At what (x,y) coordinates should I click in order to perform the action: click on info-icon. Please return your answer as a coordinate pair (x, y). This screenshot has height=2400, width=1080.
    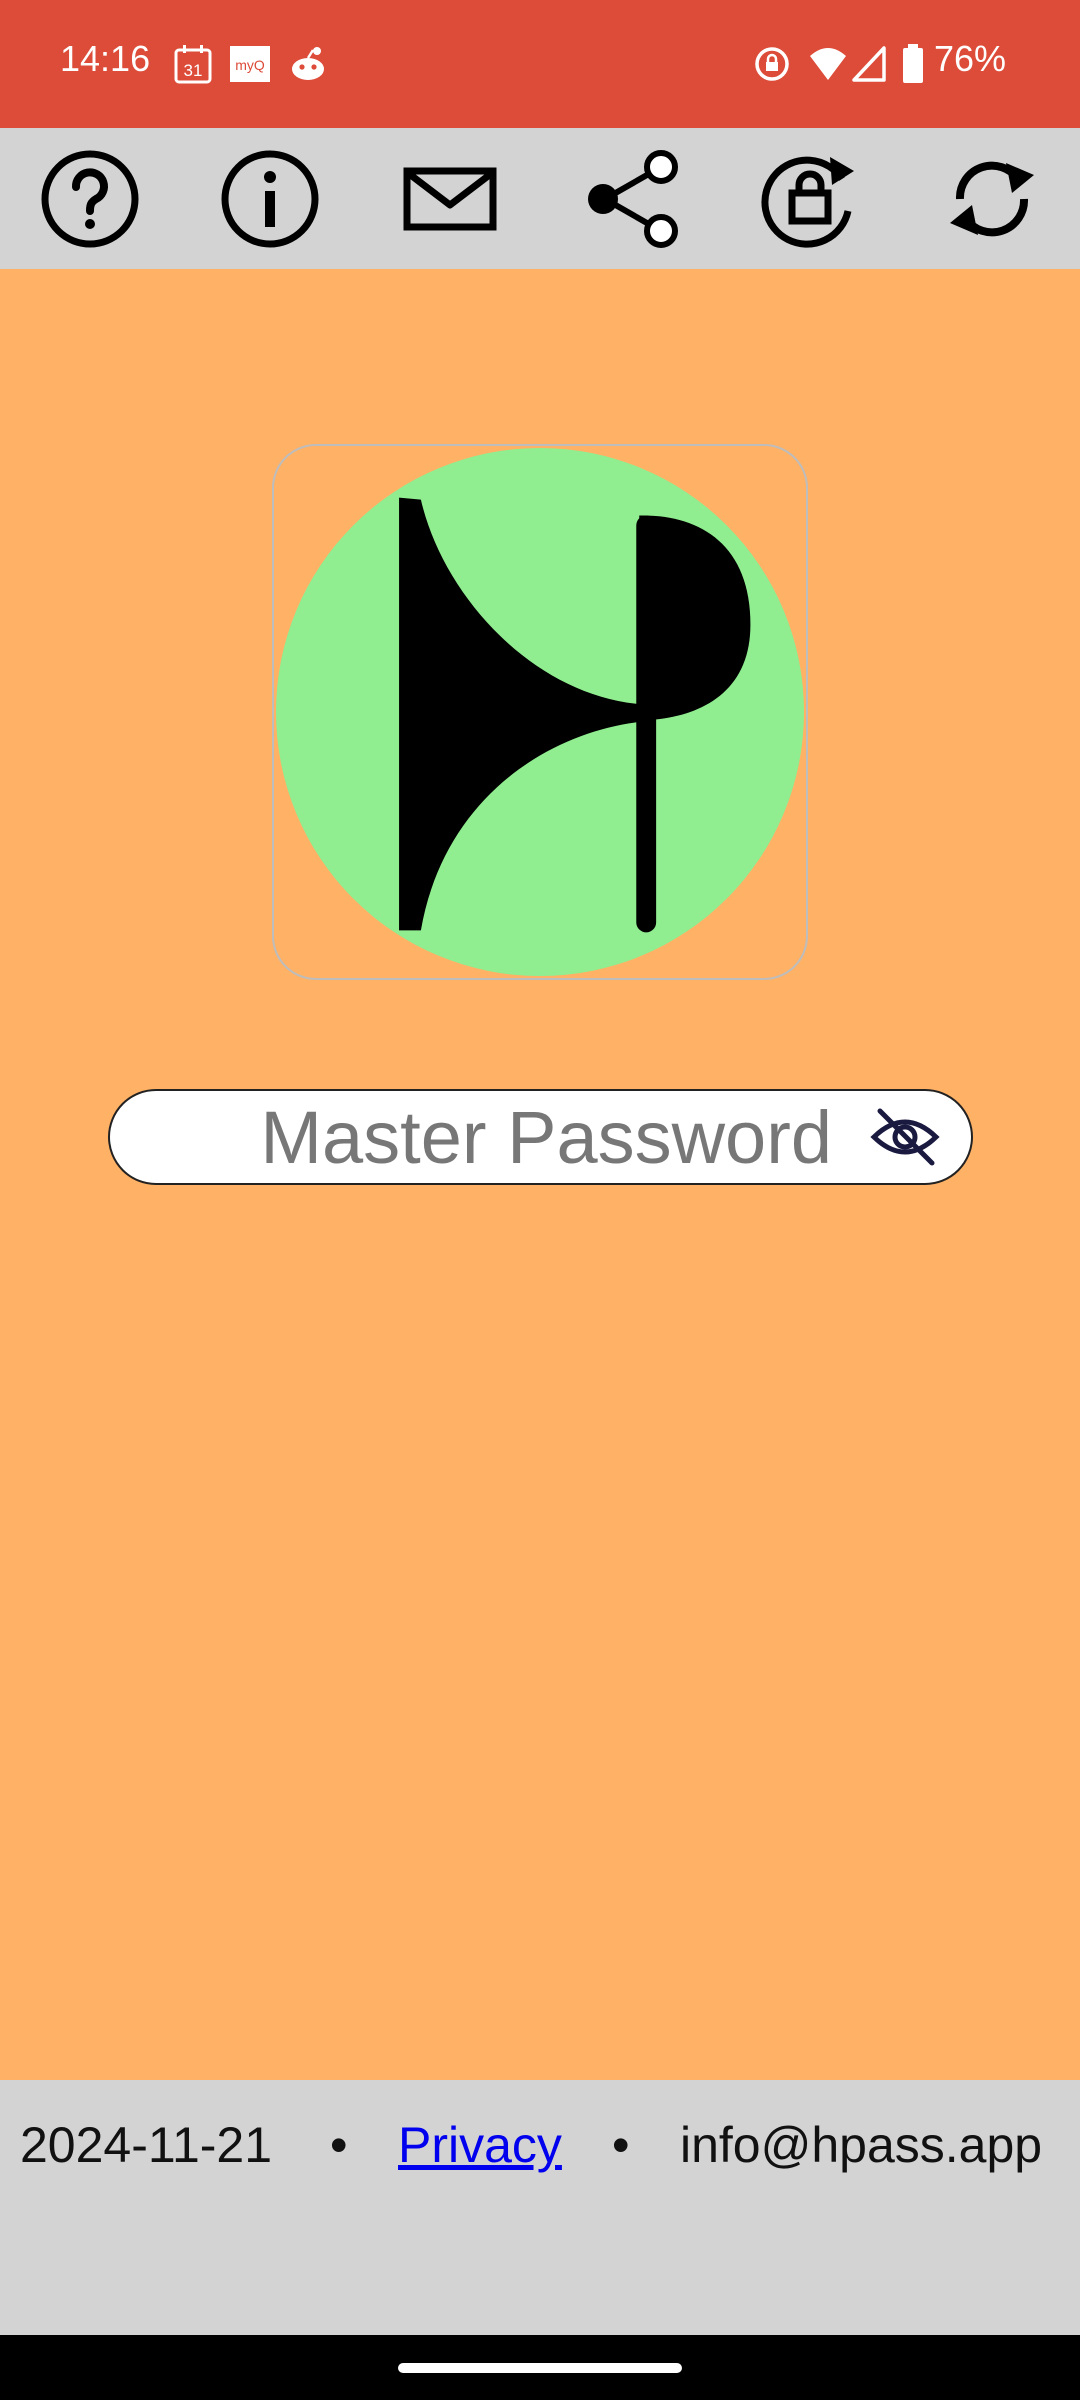
    Looking at the image, I should click on (270, 199).